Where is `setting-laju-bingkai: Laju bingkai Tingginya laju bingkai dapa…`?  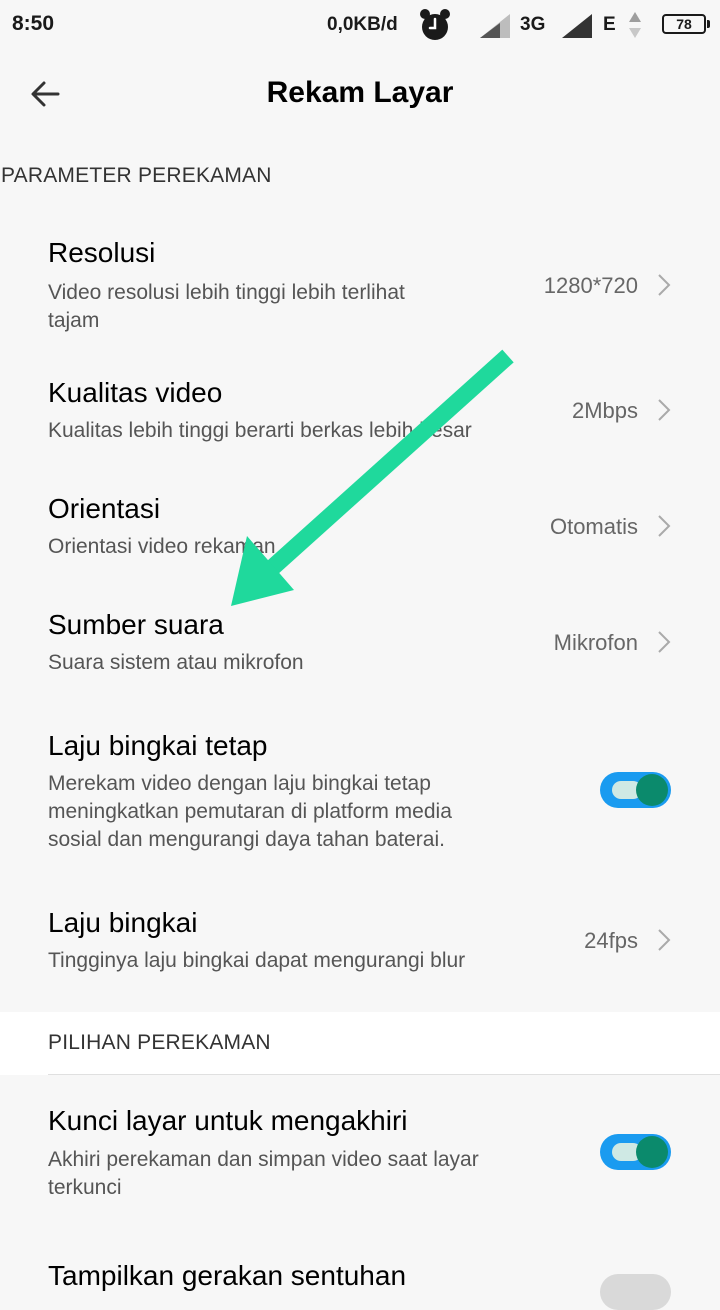 setting-laju-bingkai: Laju bingkai Tingginya laju bingkai dapa… is located at coordinates (360, 943).